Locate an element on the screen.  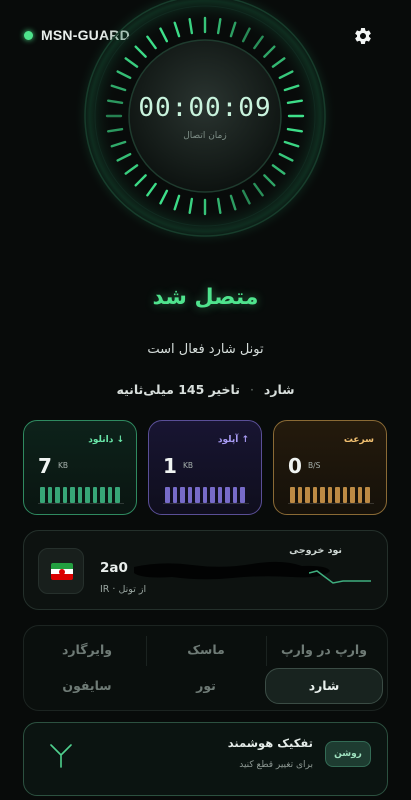
download-value: 7 is located at coordinates (45, 466).